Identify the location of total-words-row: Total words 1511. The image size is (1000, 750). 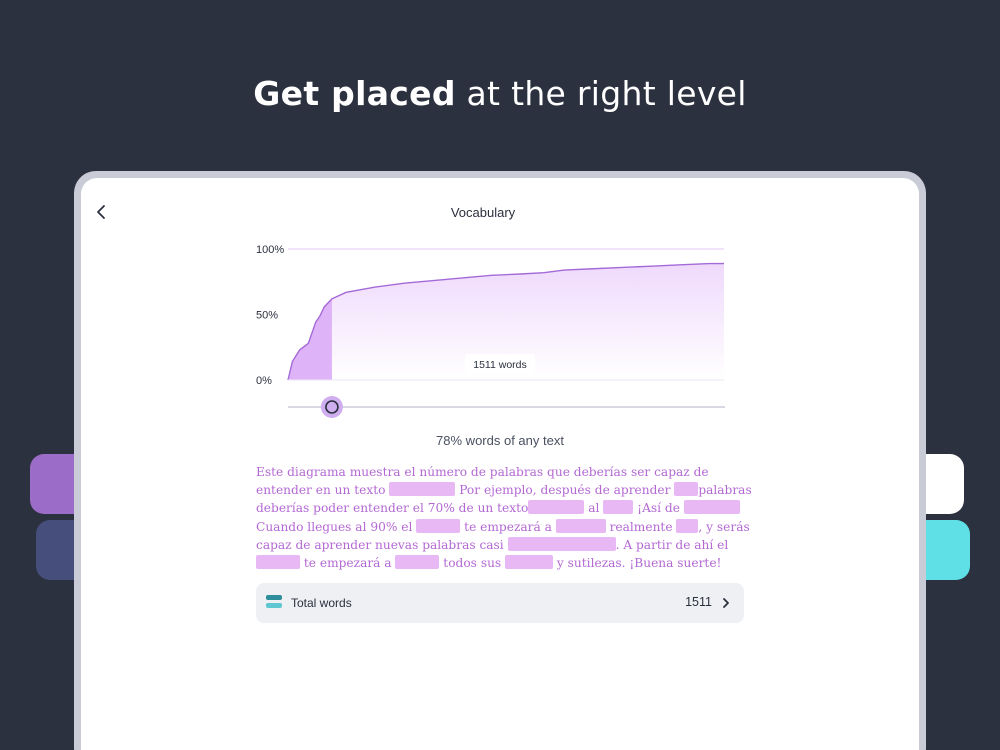
(500, 603).